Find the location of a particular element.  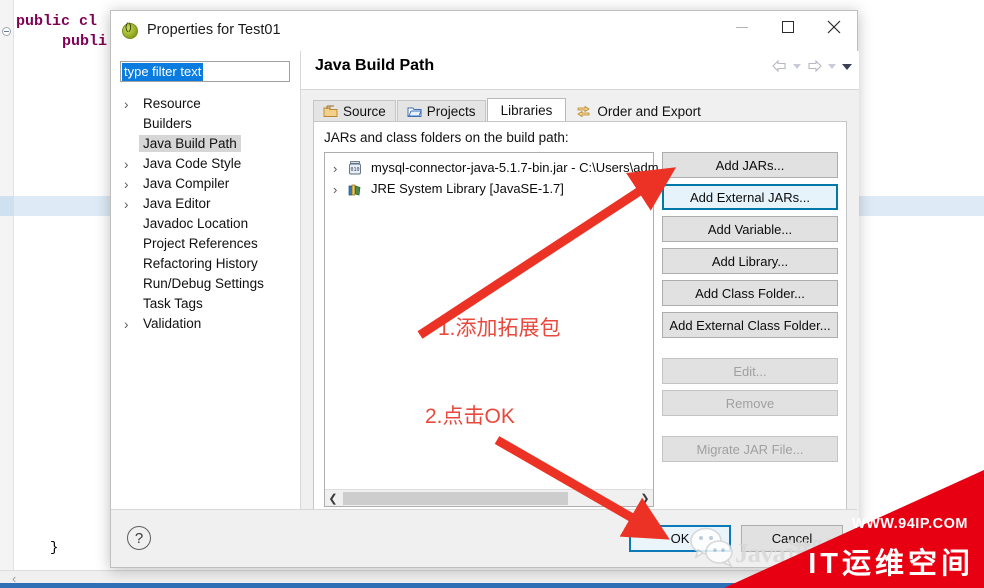

svg-text: 010 is located at coordinates (354, 170).